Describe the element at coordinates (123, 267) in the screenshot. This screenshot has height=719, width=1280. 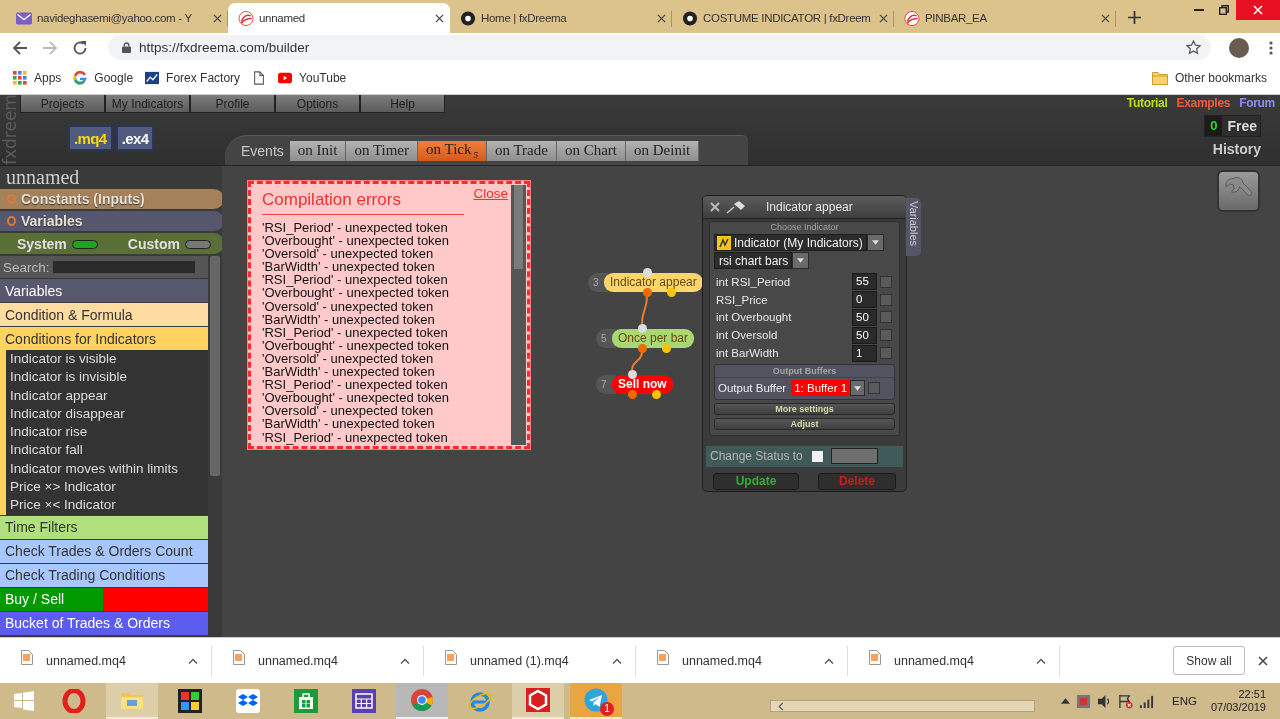
I see `search-field` at that location.